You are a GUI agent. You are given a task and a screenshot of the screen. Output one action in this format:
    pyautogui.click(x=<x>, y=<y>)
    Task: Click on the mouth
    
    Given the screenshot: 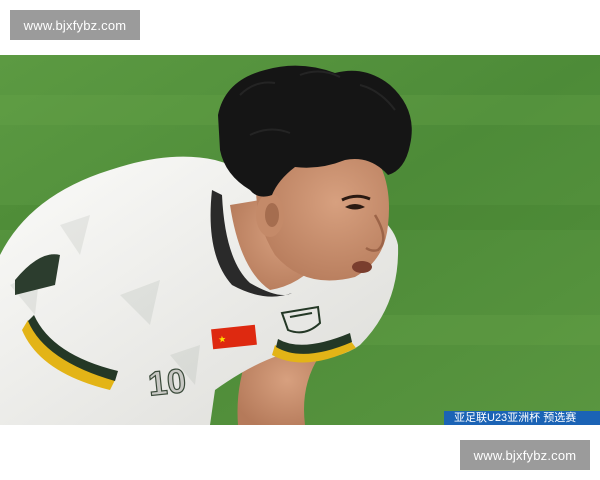 What is the action you would take?
    pyautogui.click(x=362, y=267)
    